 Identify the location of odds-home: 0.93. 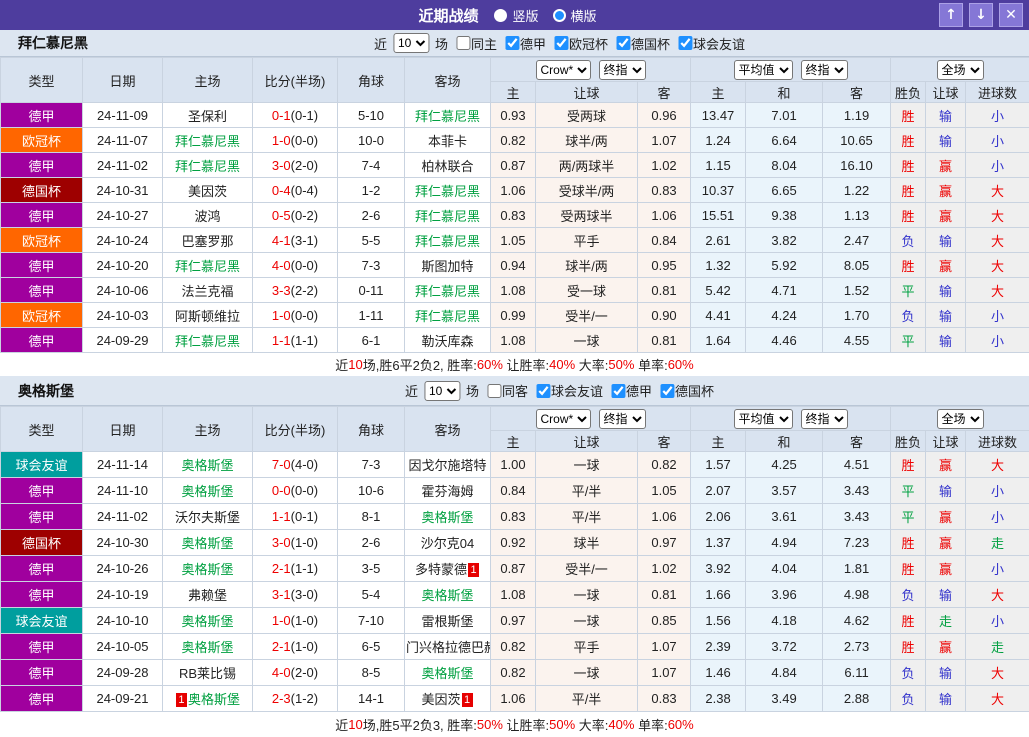
(513, 115).